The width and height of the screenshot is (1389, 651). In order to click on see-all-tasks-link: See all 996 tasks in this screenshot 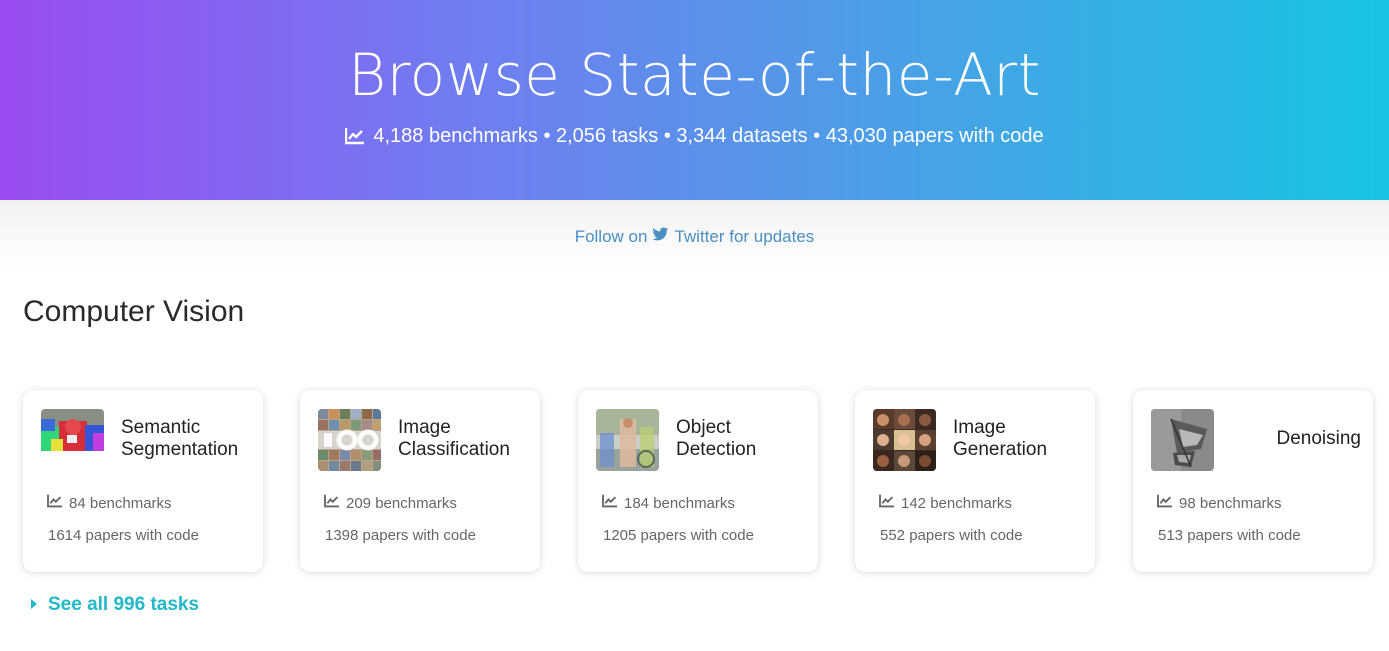, I will do `click(114, 605)`.